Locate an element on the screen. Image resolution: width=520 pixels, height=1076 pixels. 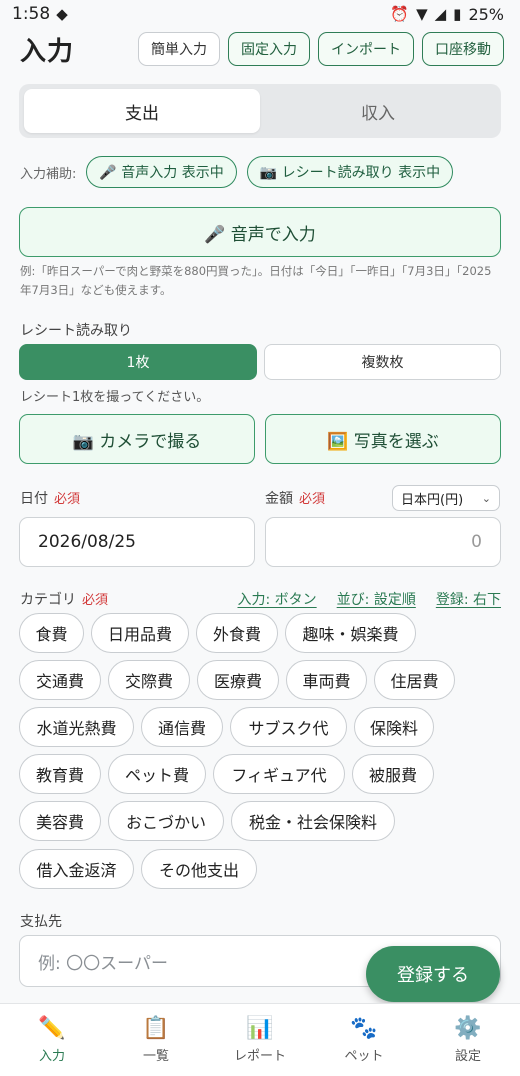
category-label: カテゴリ 必須 is located at coordinates (64, 599).